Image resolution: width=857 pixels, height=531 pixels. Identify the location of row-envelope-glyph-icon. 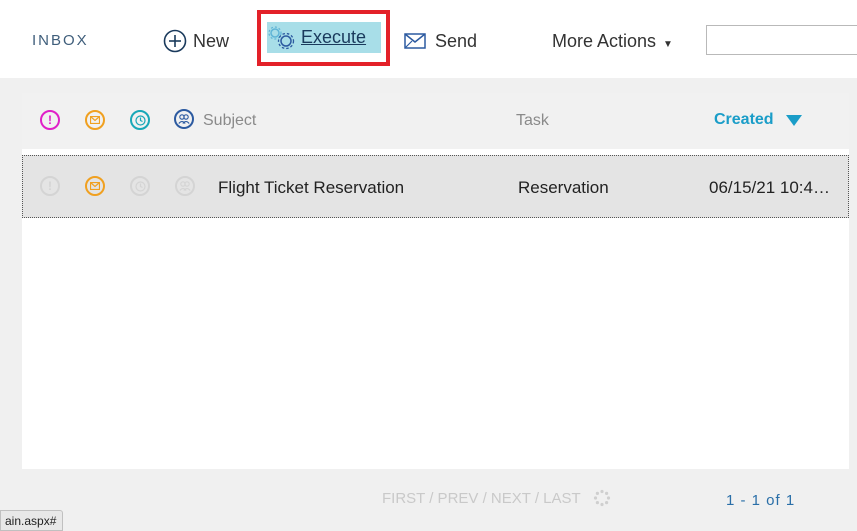
(95, 186).